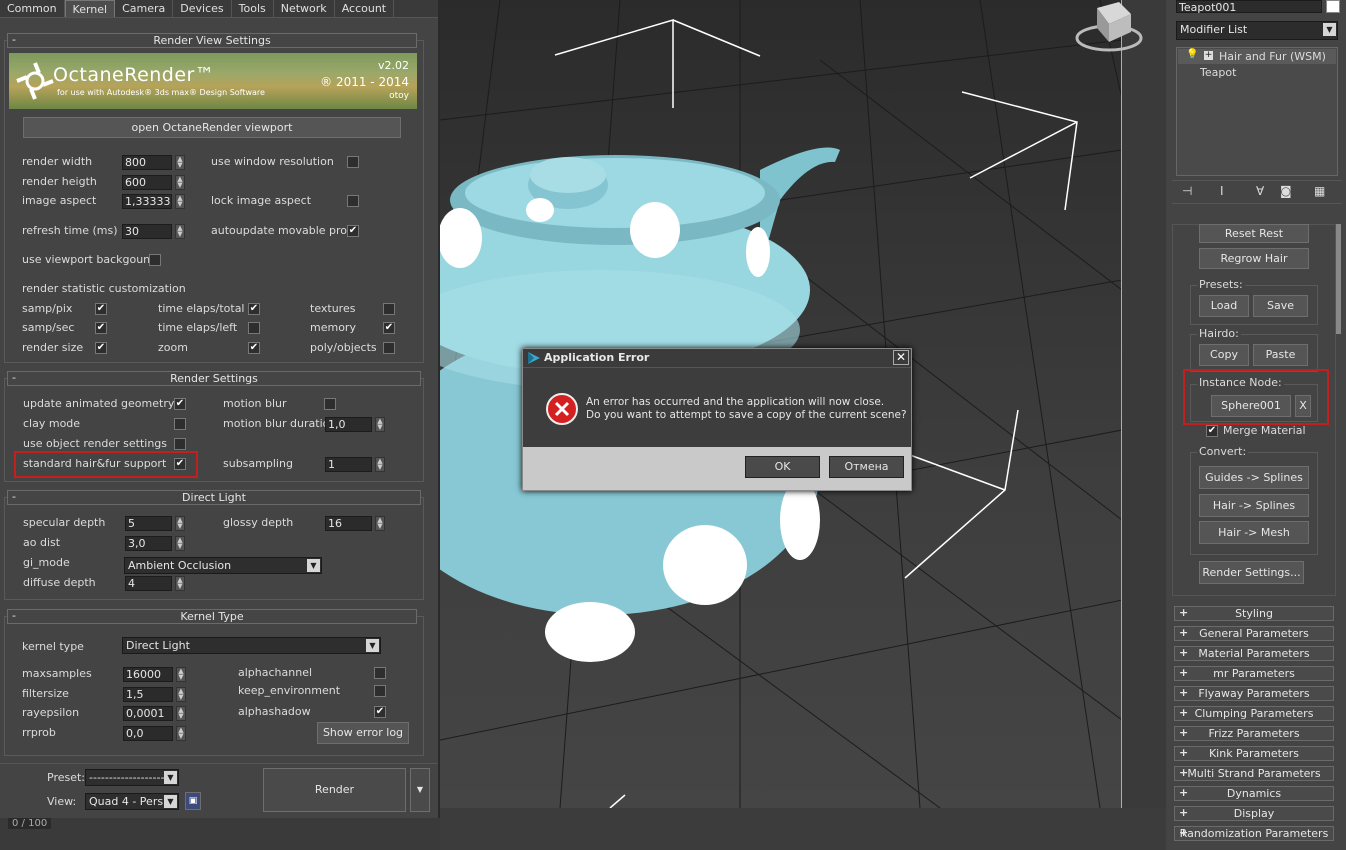 The height and width of the screenshot is (850, 1346). What do you see at coordinates (147, 231) in the screenshot?
I see `refresh-time-field: 30` at bounding box center [147, 231].